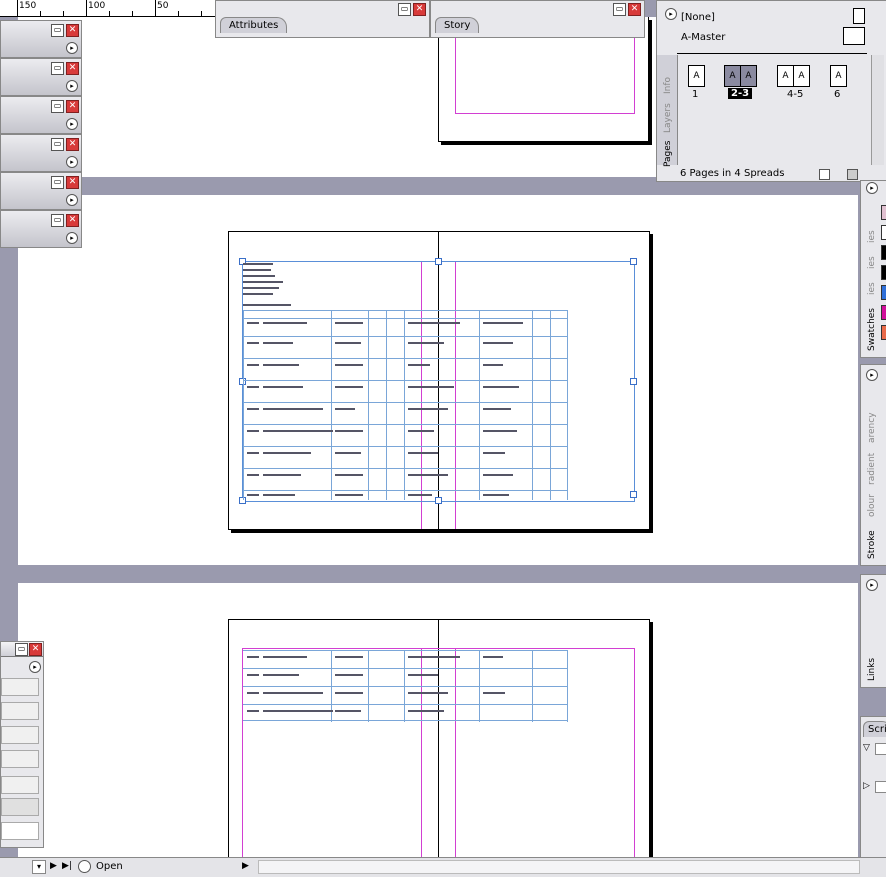 The image size is (886, 877). What do you see at coordinates (873, 631) in the screenshot?
I see `links-panel: ▸ Links` at bounding box center [873, 631].